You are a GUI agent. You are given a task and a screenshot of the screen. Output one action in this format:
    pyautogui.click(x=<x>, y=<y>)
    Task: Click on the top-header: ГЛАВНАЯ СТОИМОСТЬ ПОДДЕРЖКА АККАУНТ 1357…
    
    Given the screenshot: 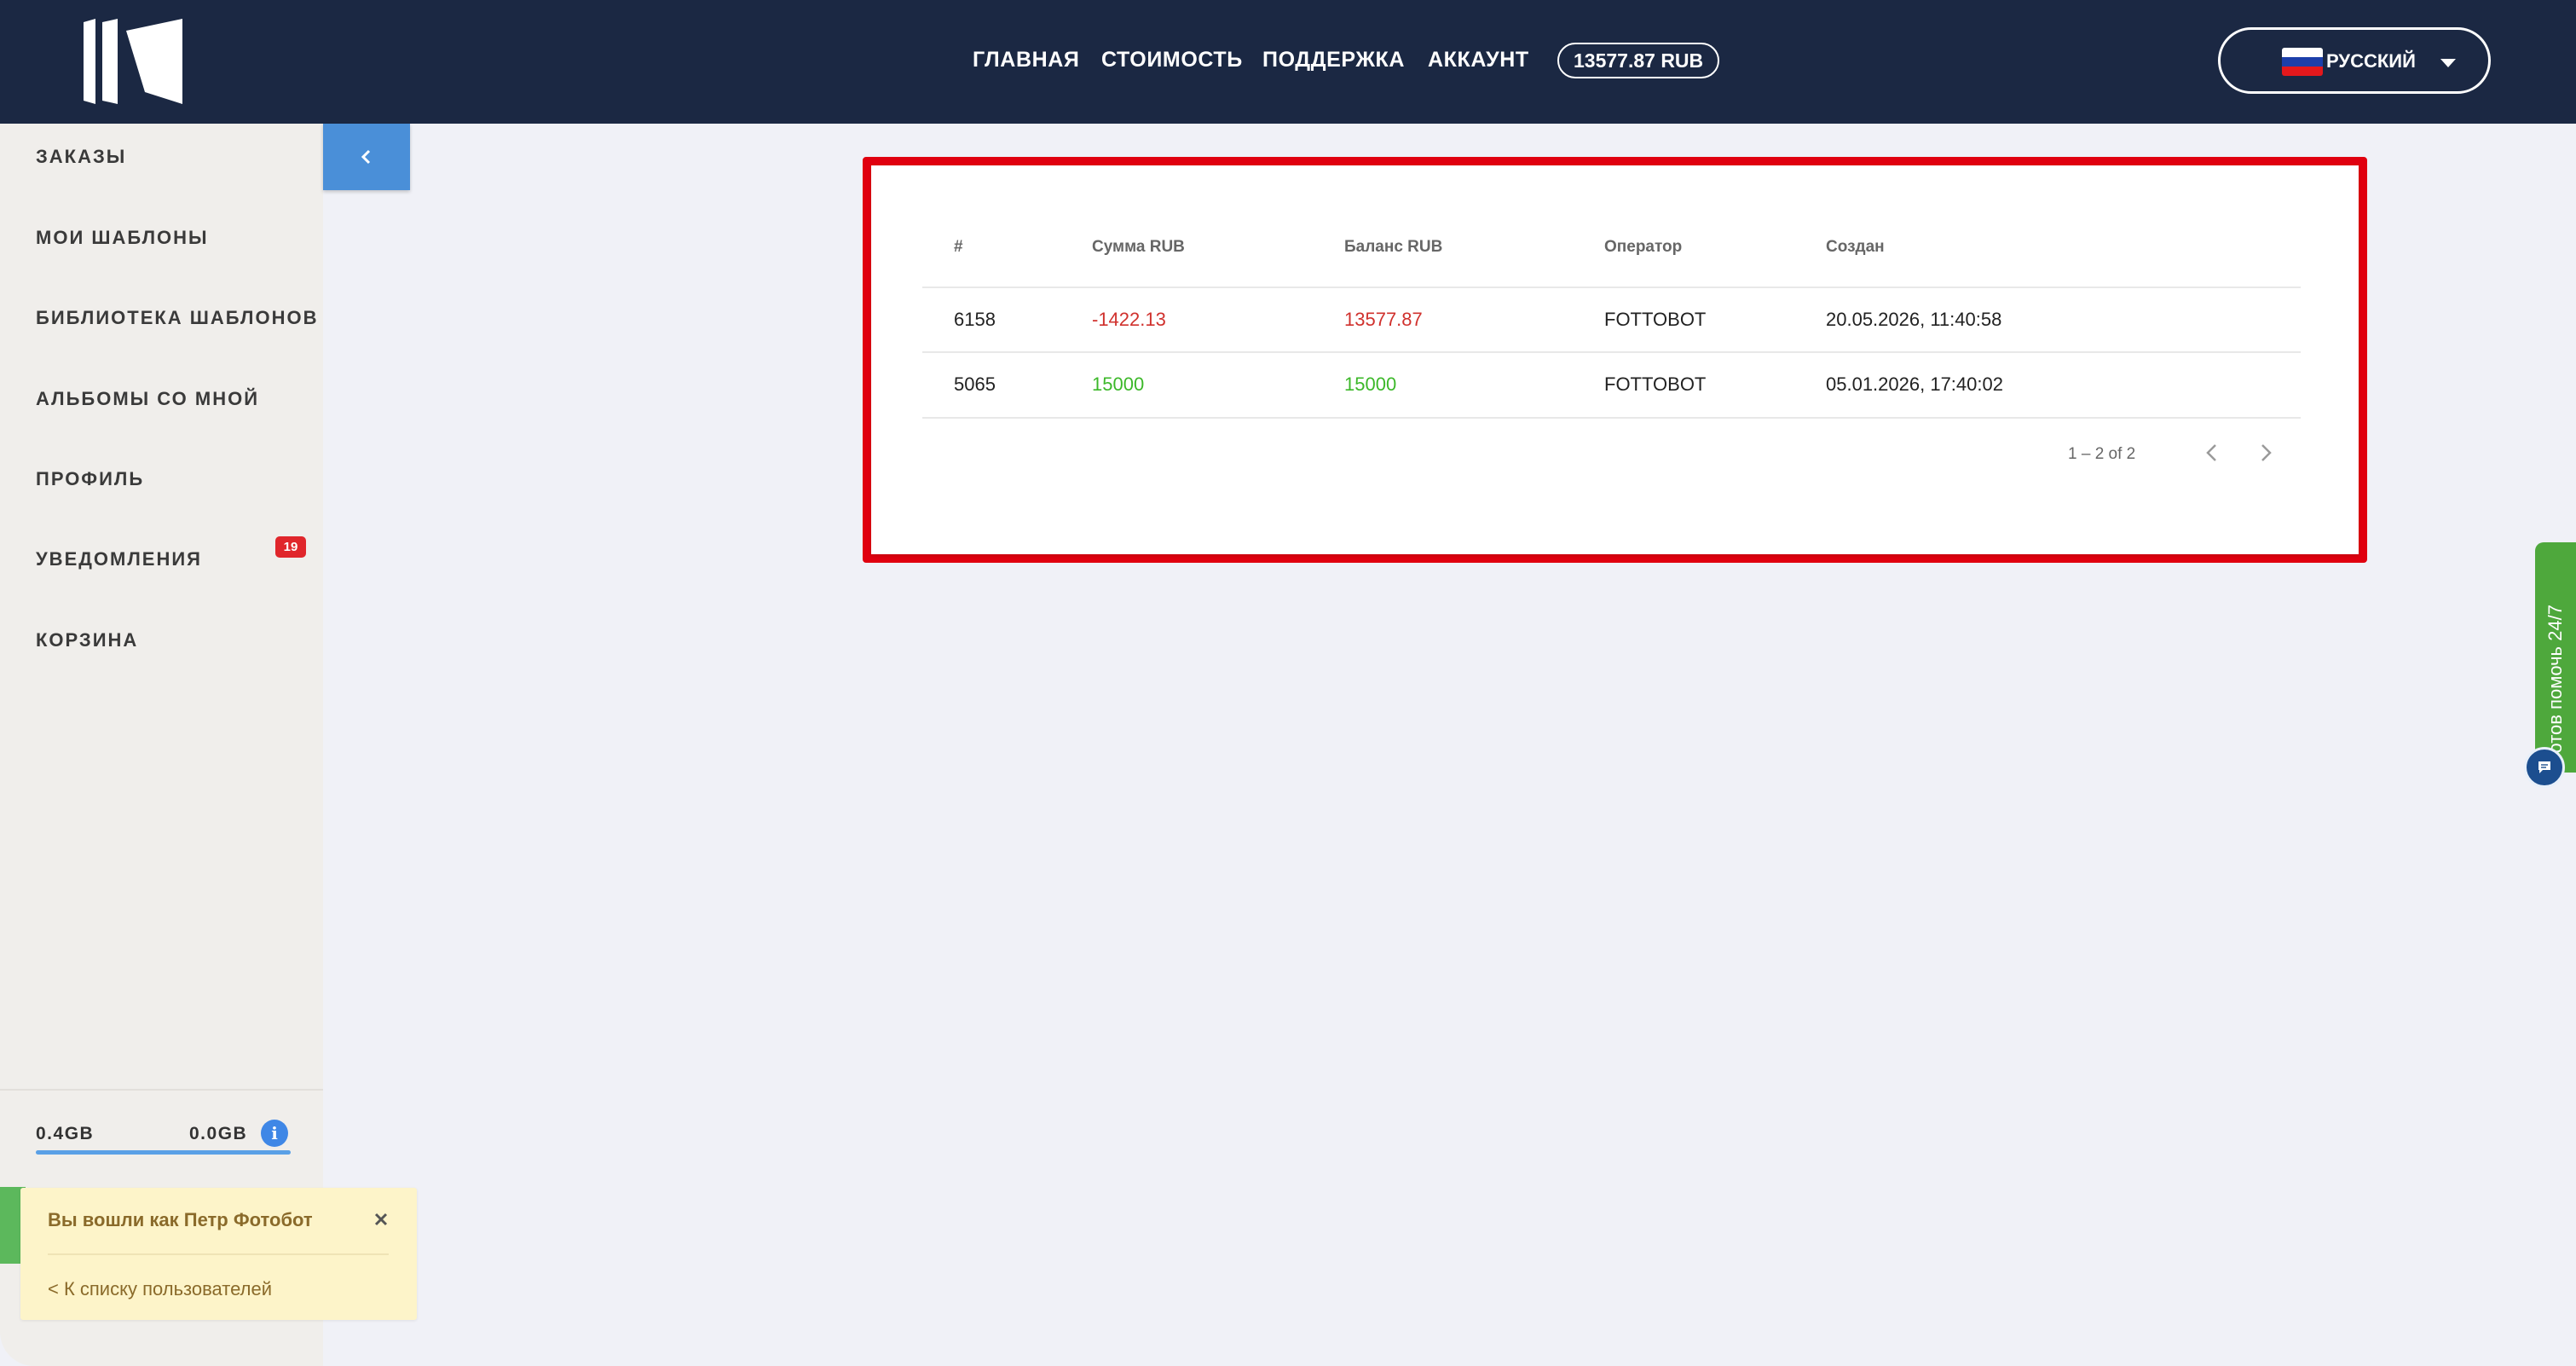 What is the action you would take?
    pyautogui.click(x=1288, y=62)
    